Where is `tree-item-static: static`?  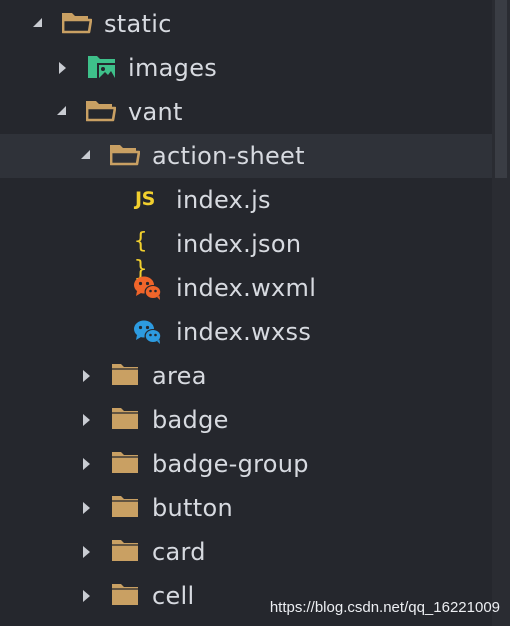
tree-item-static: static is located at coordinates (246, 24).